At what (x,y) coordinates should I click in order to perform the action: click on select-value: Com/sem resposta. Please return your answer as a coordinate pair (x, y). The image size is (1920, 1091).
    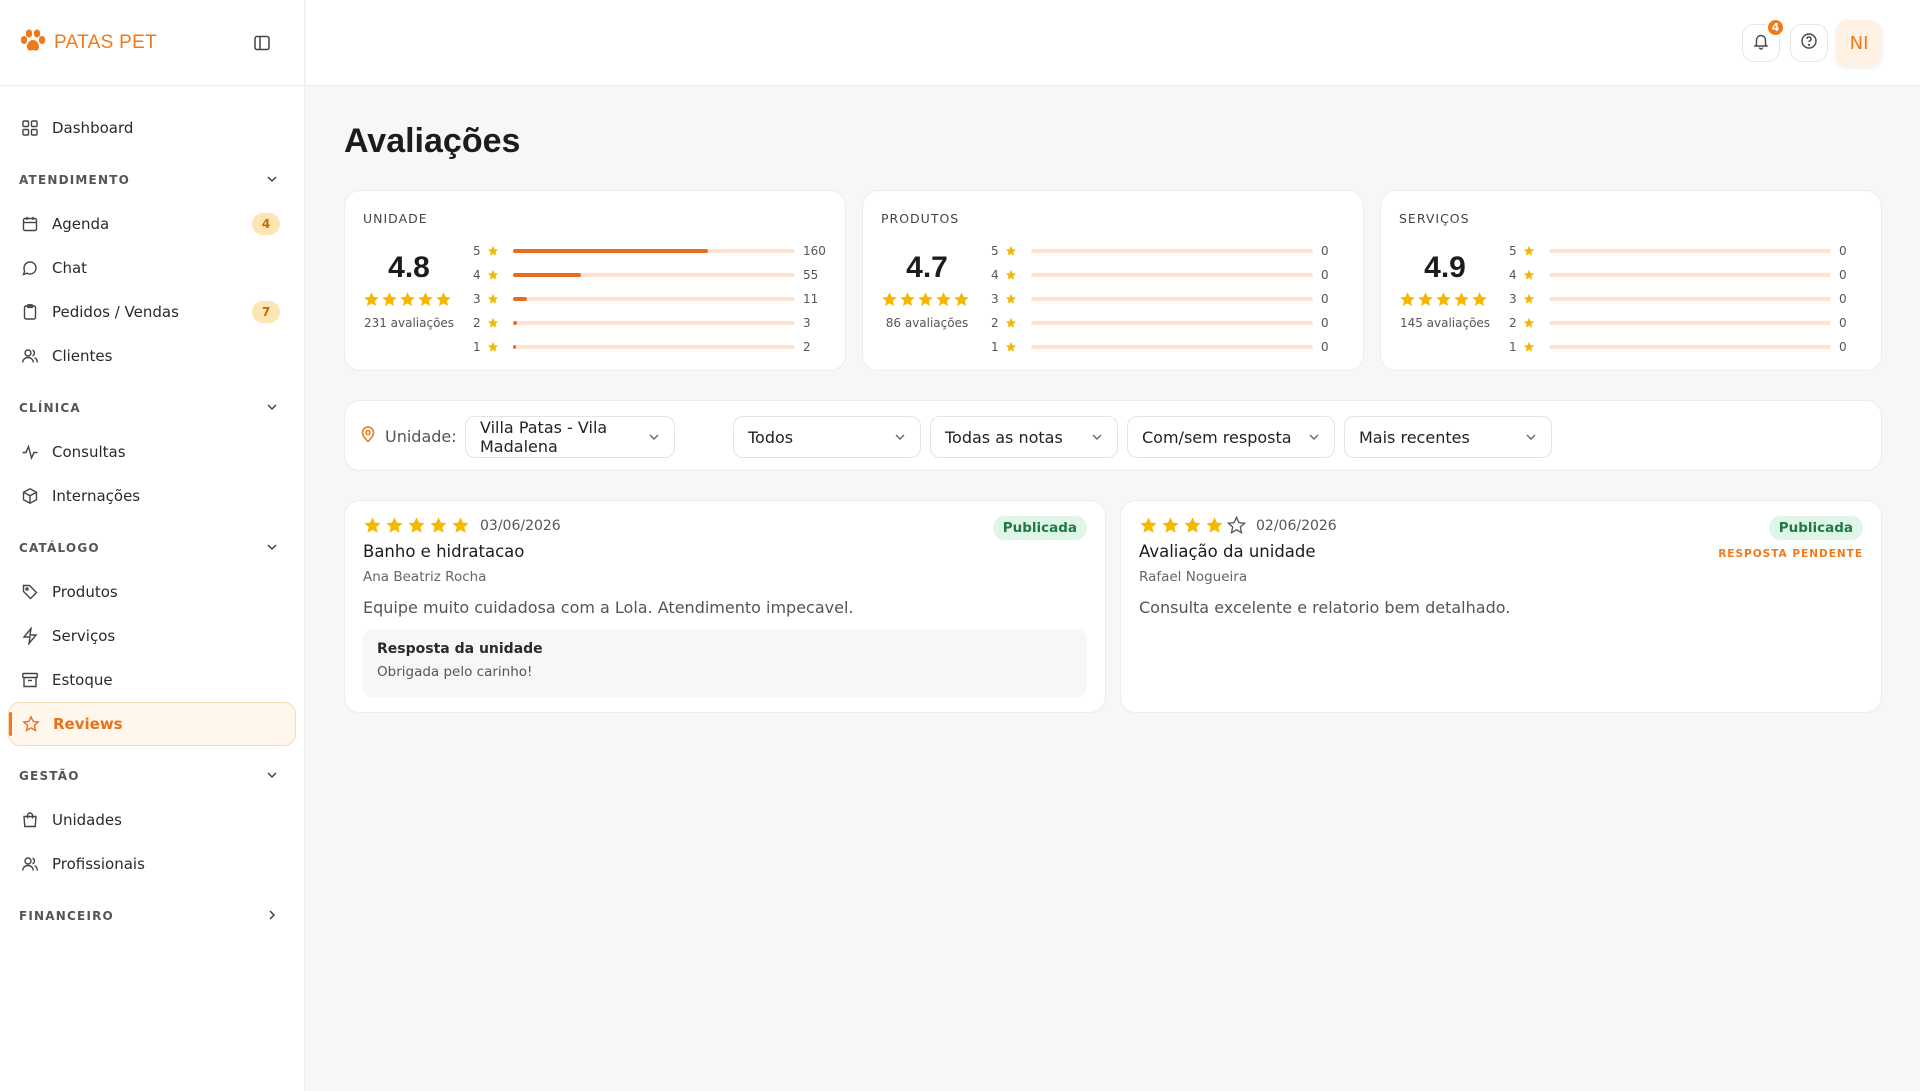
    Looking at the image, I should click on (1217, 437).